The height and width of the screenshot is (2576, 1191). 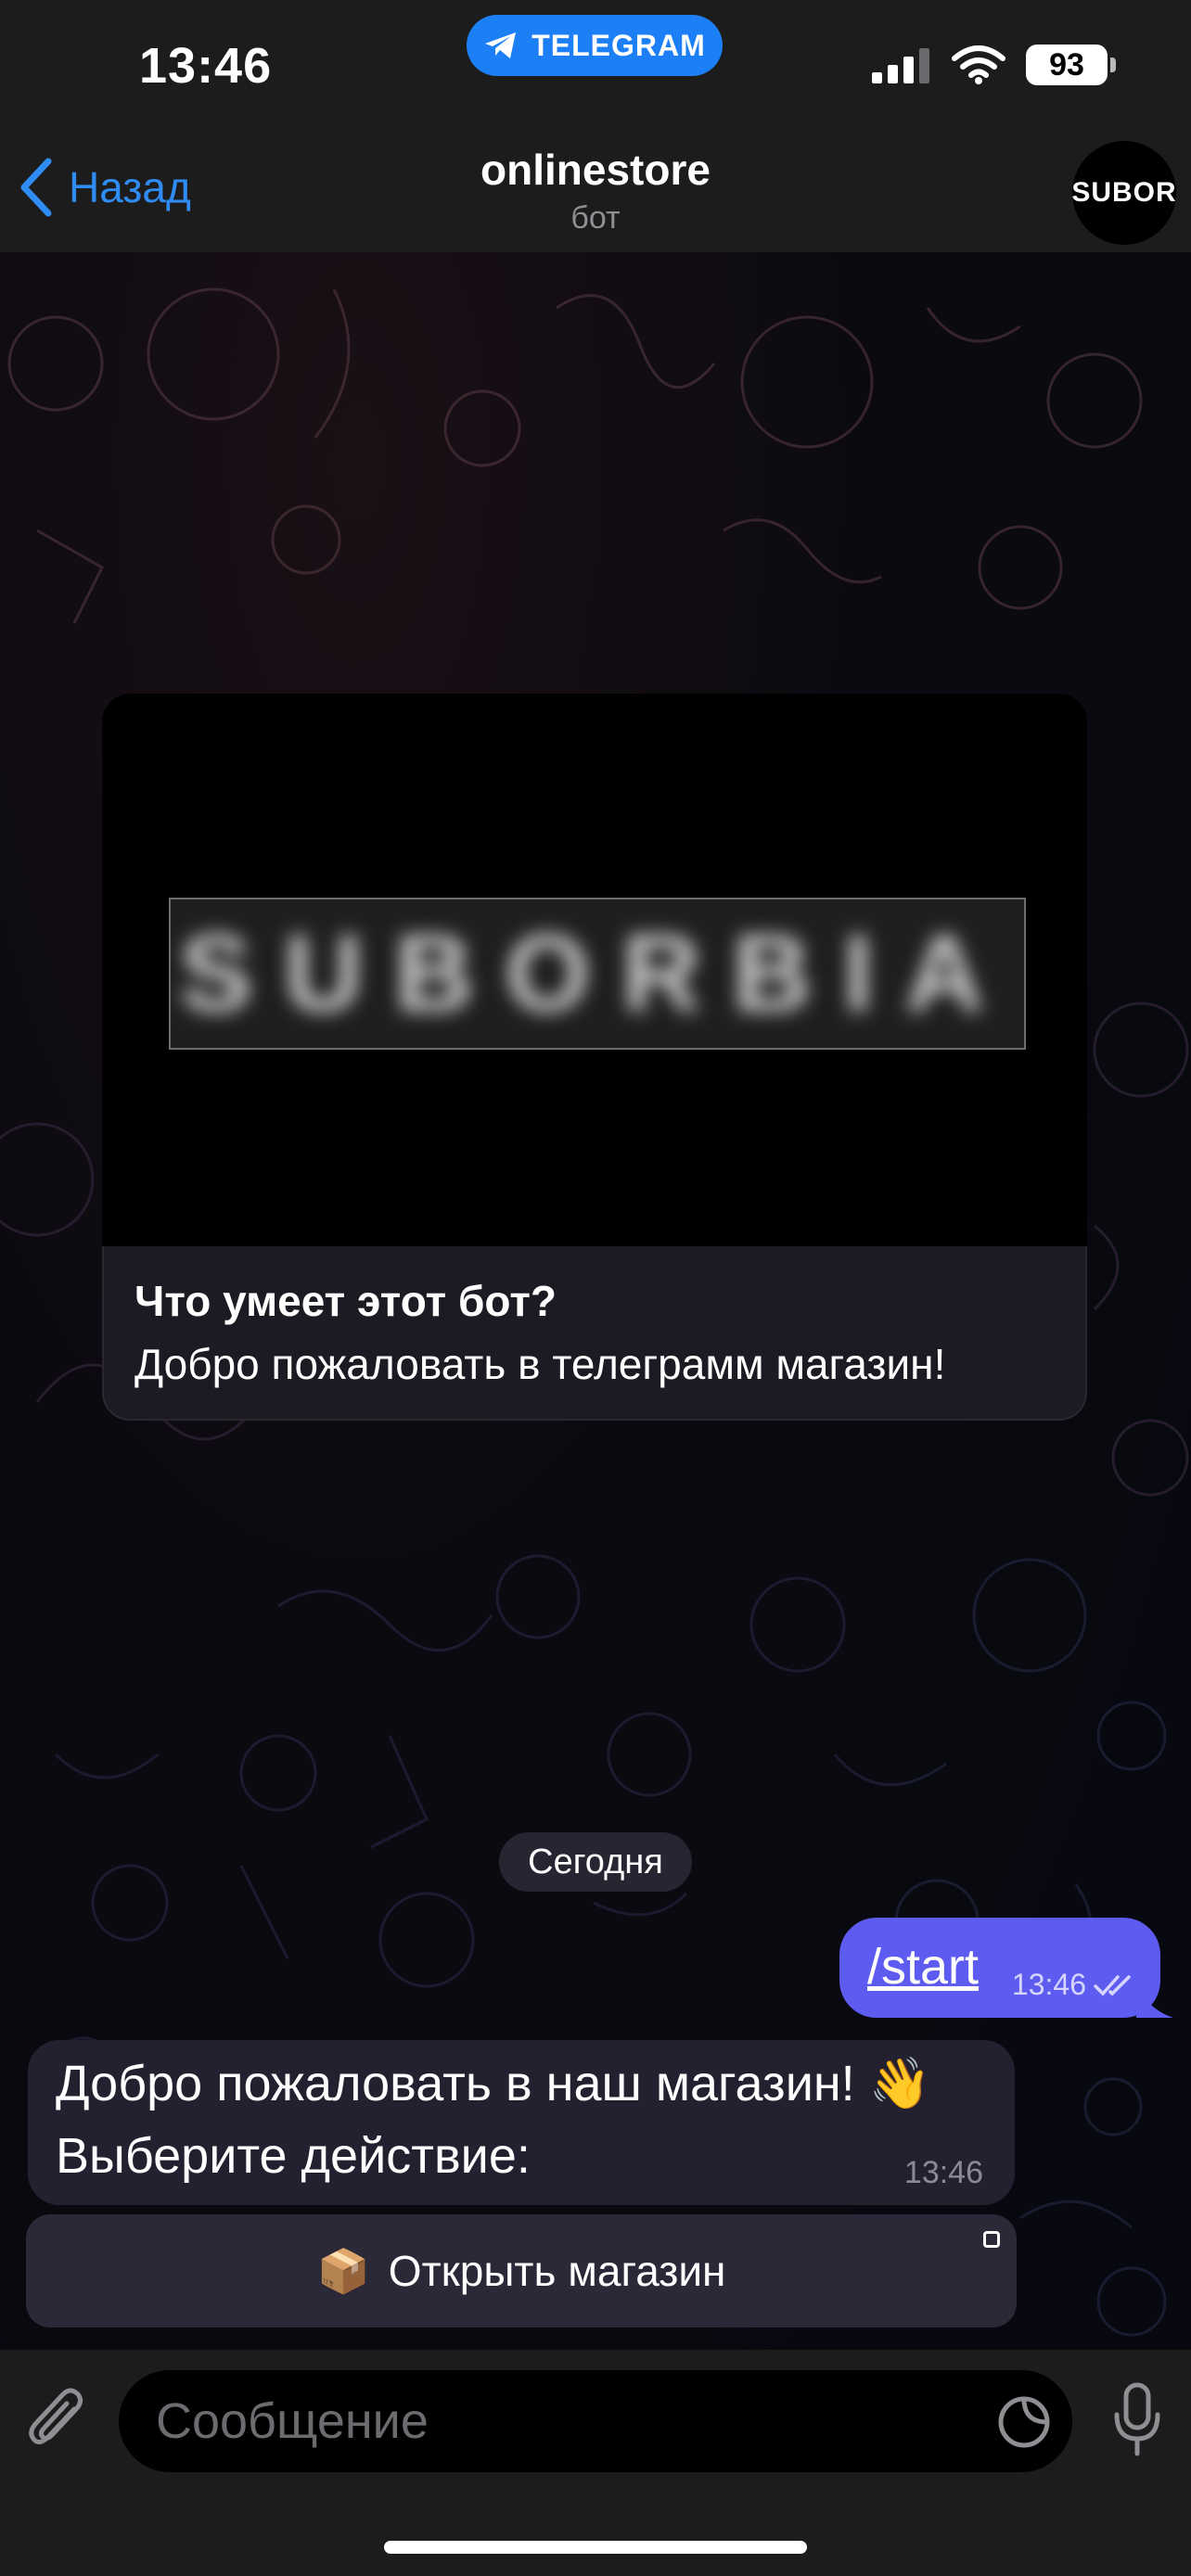 I want to click on home-indicator, so click(x=595, y=2547).